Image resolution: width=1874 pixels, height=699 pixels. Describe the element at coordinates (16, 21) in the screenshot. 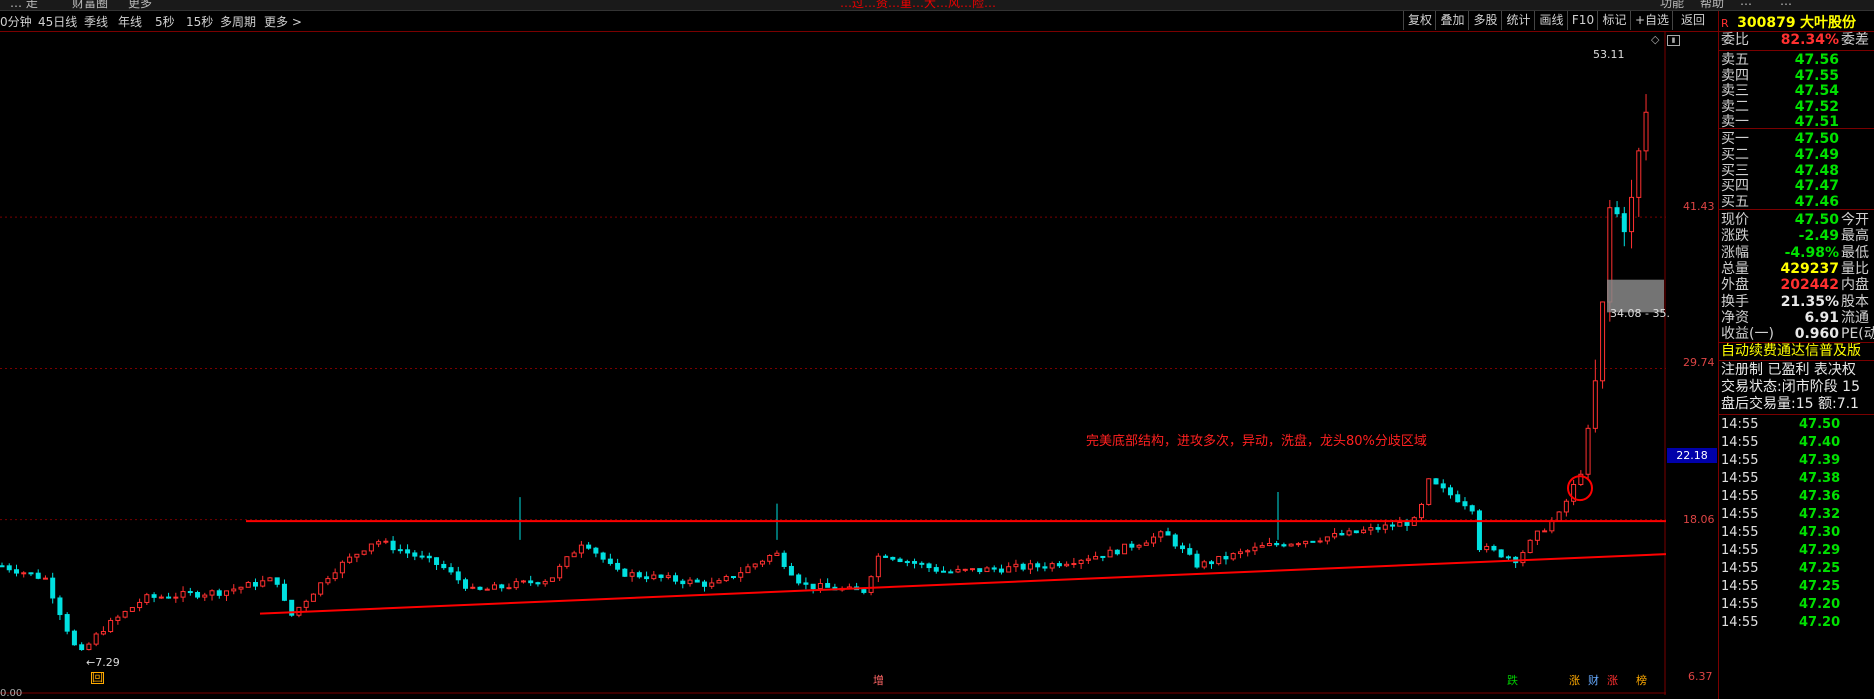

I see `period-button: 0分钟` at that location.